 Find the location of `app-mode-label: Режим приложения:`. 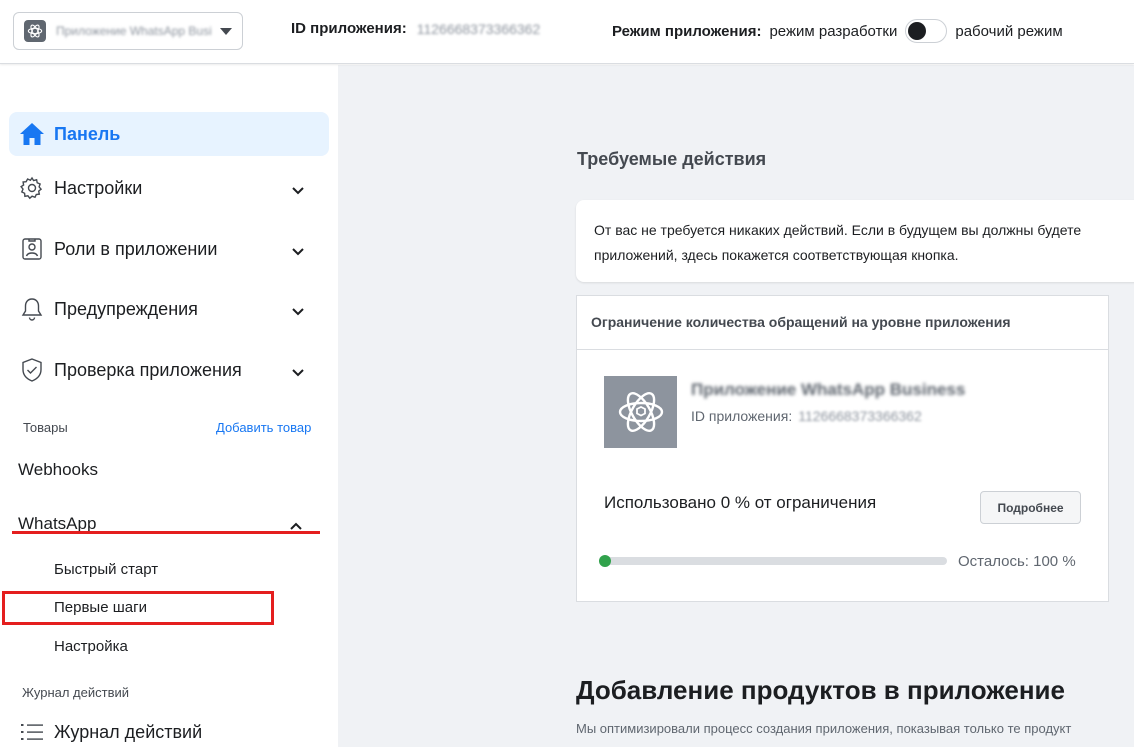

app-mode-label: Режим приложения: is located at coordinates (687, 31).